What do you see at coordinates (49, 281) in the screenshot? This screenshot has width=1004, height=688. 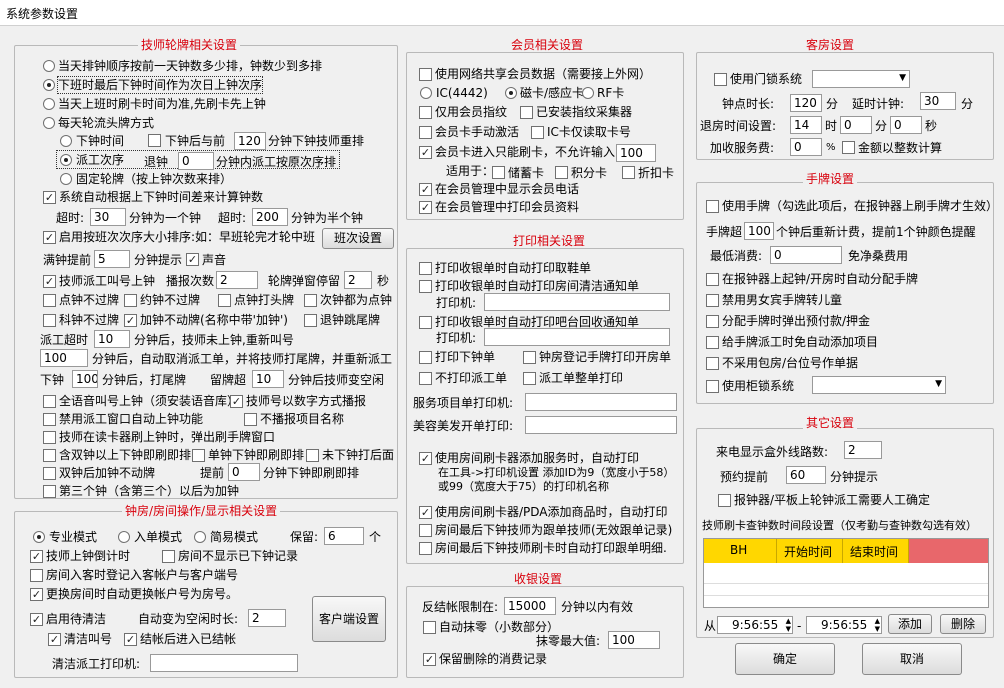 I see `checkbox-call: ✓` at bounding box center [49, 281].